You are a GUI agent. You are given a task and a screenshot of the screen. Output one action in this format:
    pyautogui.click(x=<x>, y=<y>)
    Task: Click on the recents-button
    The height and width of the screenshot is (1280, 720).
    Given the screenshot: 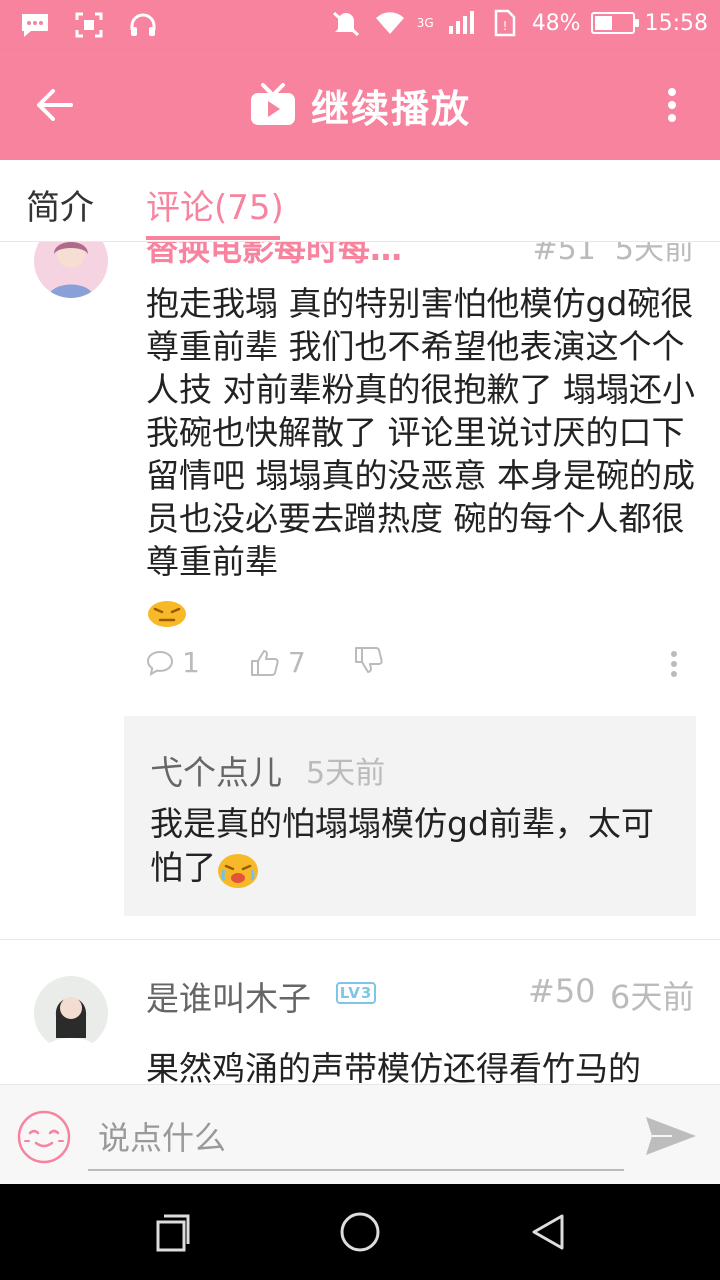 What is the action you would take?
    pyautogui.click(x=172, y=1232)
    